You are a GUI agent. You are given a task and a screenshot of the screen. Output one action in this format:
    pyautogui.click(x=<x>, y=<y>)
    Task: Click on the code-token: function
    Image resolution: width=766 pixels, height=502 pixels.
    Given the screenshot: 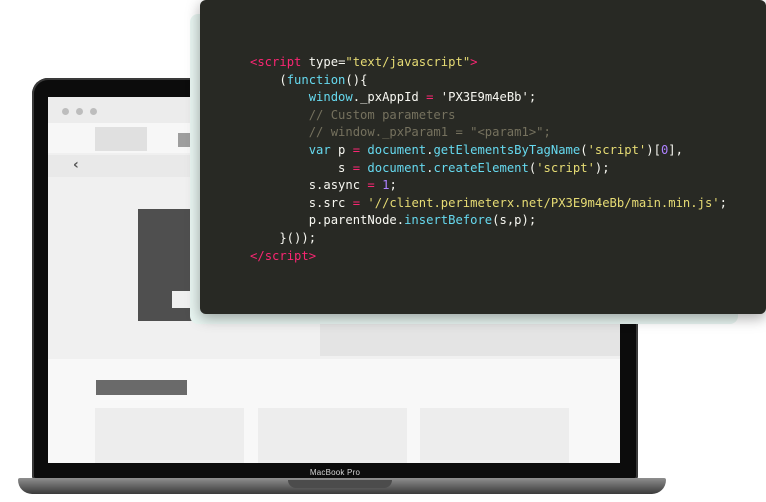 What is the action you would take?
    pyautogui.click(x=316, y=79)
    